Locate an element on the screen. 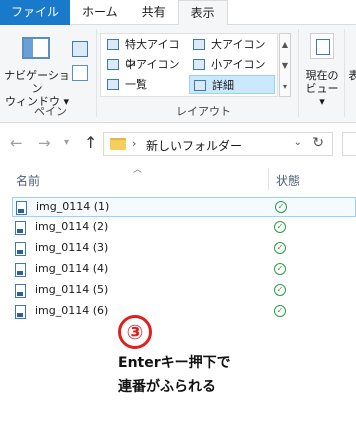  file-row: img_0114 (2) ✓ is located at coordinates (184, 228).